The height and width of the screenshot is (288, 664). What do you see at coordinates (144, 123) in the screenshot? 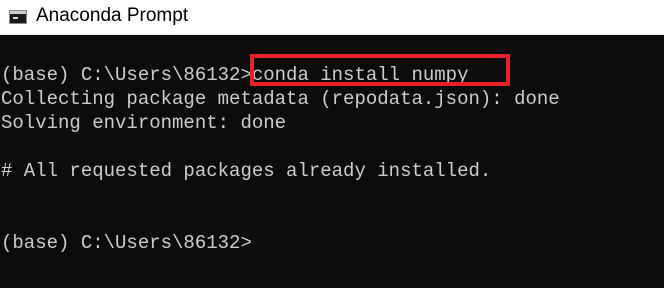
I see `solving-environment-line: Solving environment: done` at bounding box center [144, 123].